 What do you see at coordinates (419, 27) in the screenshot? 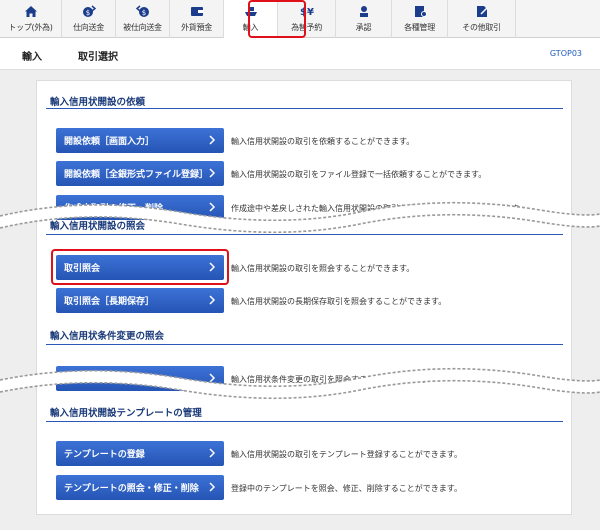
I see `nav-label: 各種管理` at bounding box center [419, 27].